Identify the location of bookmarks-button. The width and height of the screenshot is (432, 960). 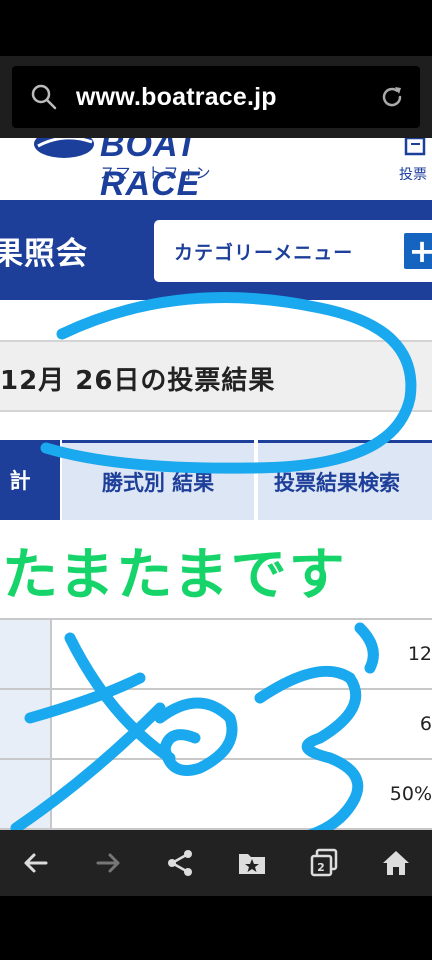
(252, 863).